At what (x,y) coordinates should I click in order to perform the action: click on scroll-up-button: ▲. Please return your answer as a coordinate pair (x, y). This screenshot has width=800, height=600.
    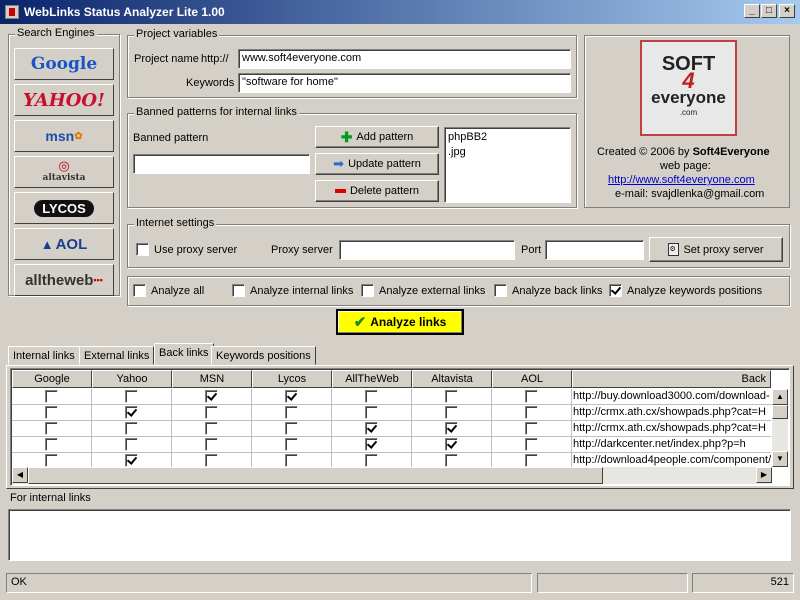
    Looking at the image, I should click on (780, 397).